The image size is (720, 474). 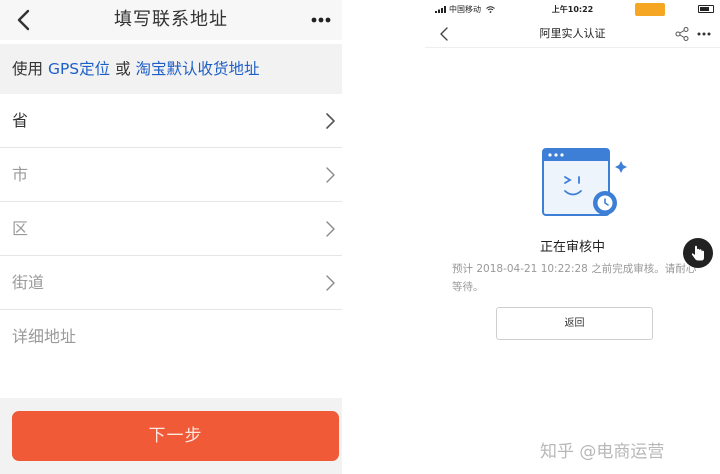 What do you see at coordinates (602, 452) in the screenshot?
I see `source-watermark: 知乎 @电商运营` at bounding box center [602, 452].